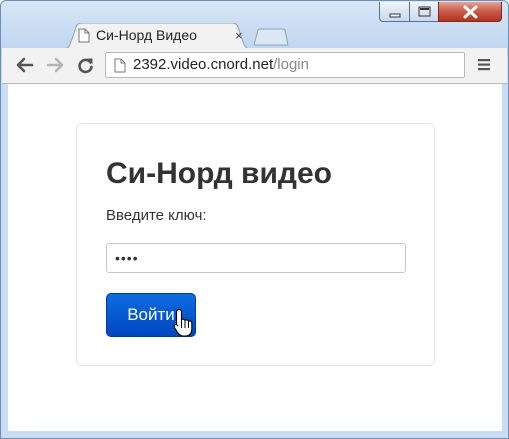 The height and width of the screenshot is (439, 509). I want to click on back-button, so click(25, 65).